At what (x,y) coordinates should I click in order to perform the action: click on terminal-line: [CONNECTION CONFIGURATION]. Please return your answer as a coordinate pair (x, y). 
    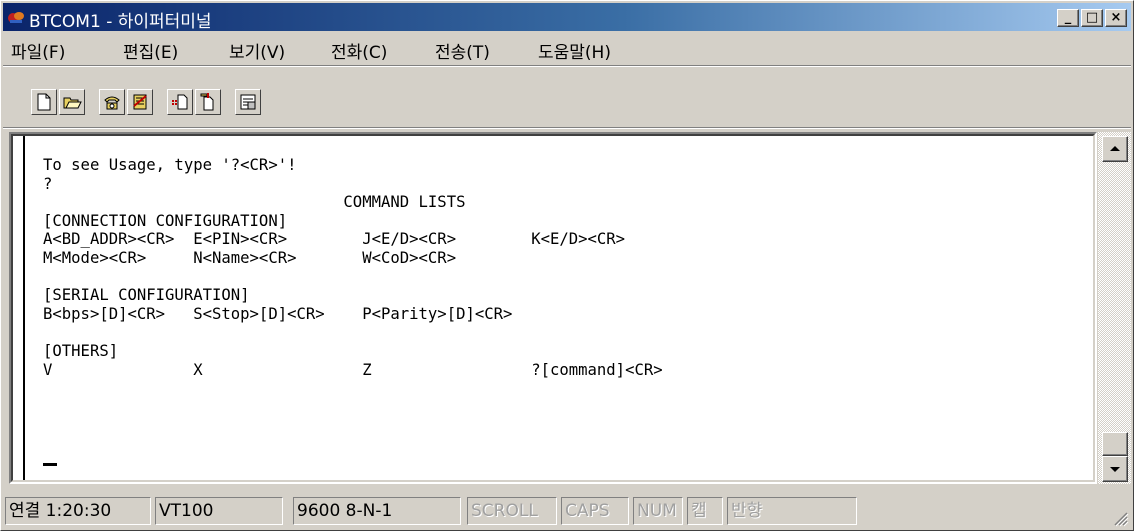
    Looking at the image, I should click on (165, 220).